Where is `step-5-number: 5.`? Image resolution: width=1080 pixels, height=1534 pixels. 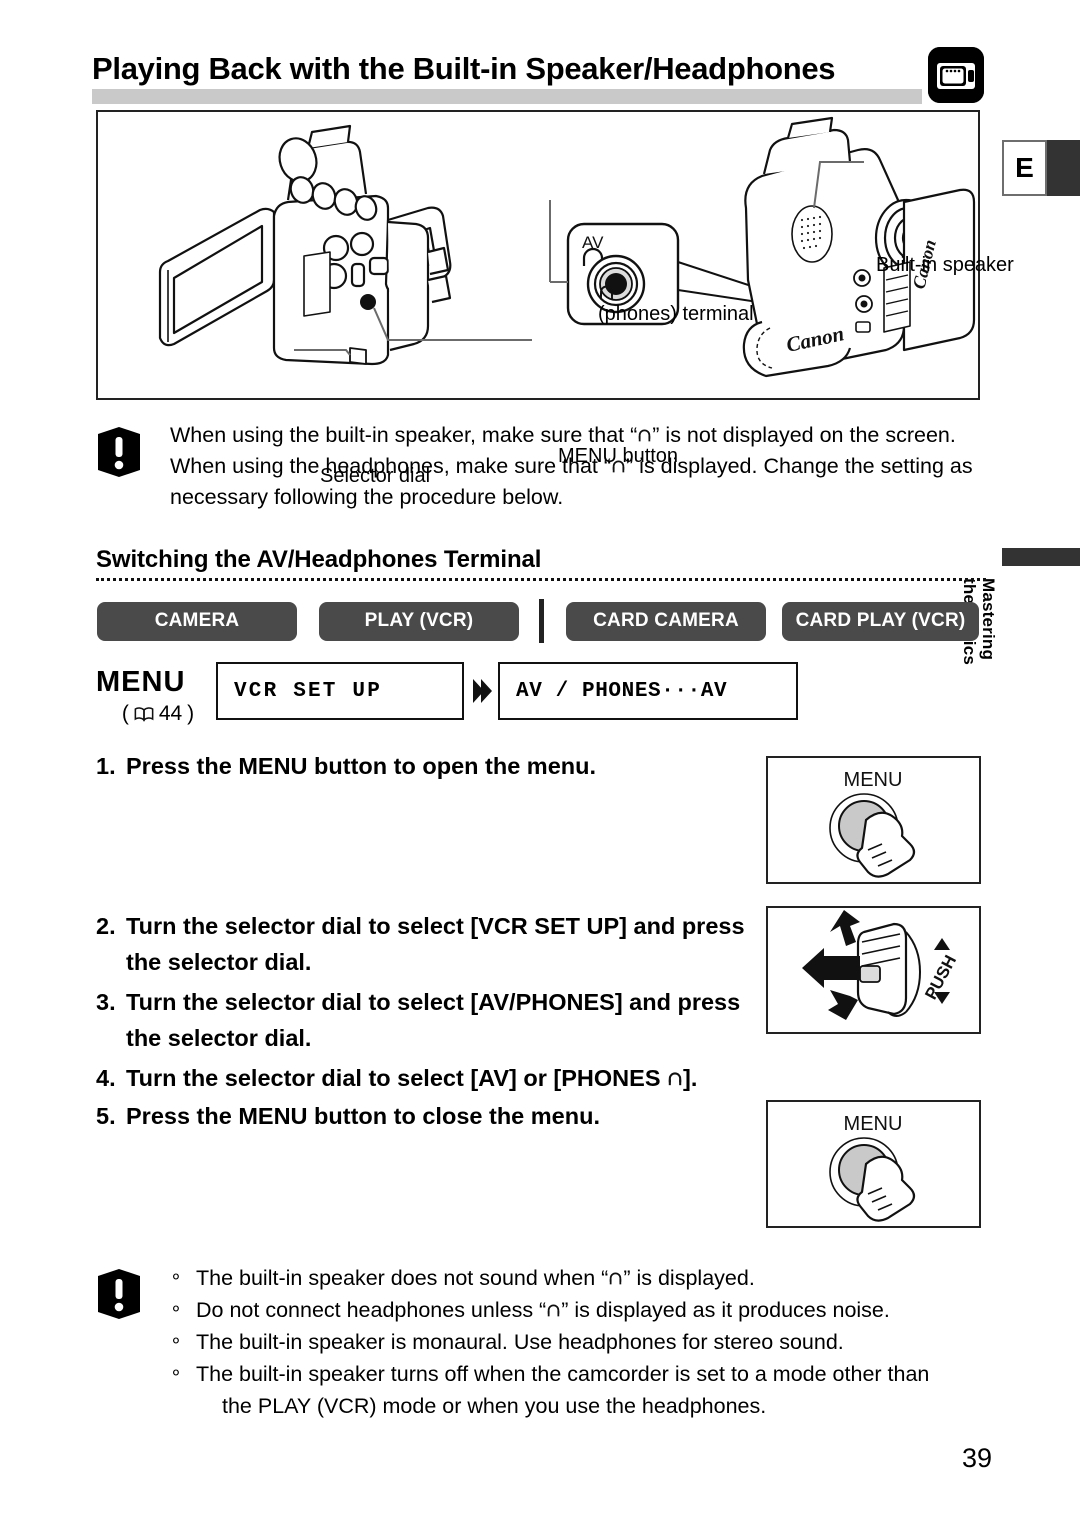 step-5-number: 5. is located at coordinates (106, 1116).